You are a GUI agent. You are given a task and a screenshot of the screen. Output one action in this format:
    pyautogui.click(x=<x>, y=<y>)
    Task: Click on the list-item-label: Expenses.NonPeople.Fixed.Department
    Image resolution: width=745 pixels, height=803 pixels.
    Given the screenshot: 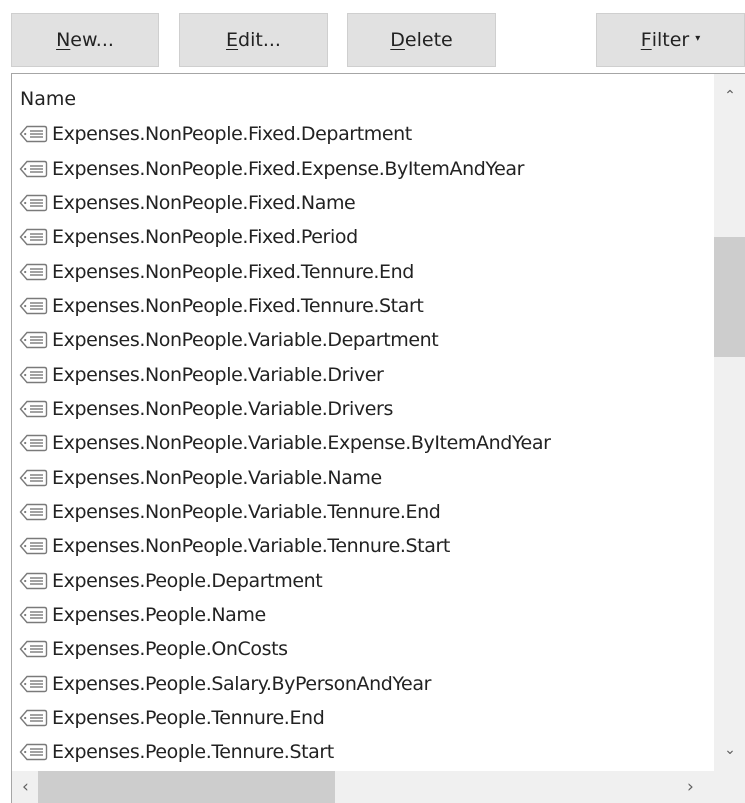 What is the action you would take?
    pyautogui.click(x=232, y=134)
    